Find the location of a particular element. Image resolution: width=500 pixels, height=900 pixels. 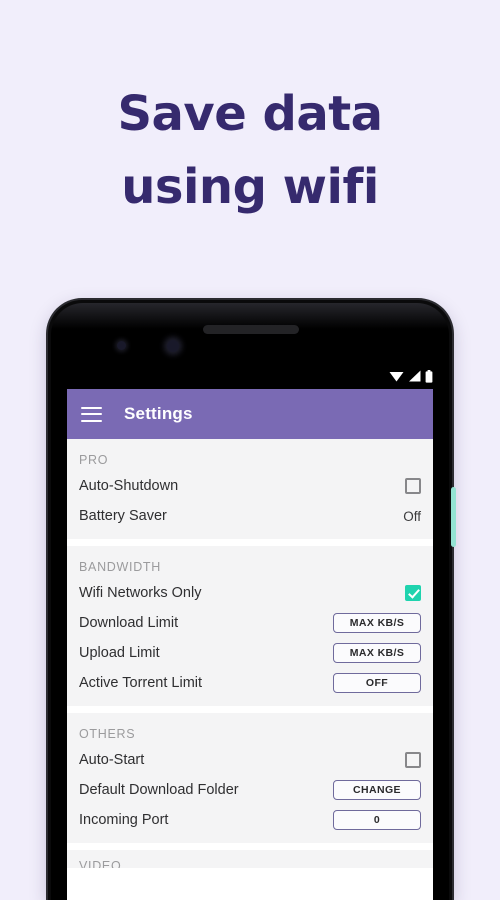

sensor-dot-icon is located at coordinates (121, 345).